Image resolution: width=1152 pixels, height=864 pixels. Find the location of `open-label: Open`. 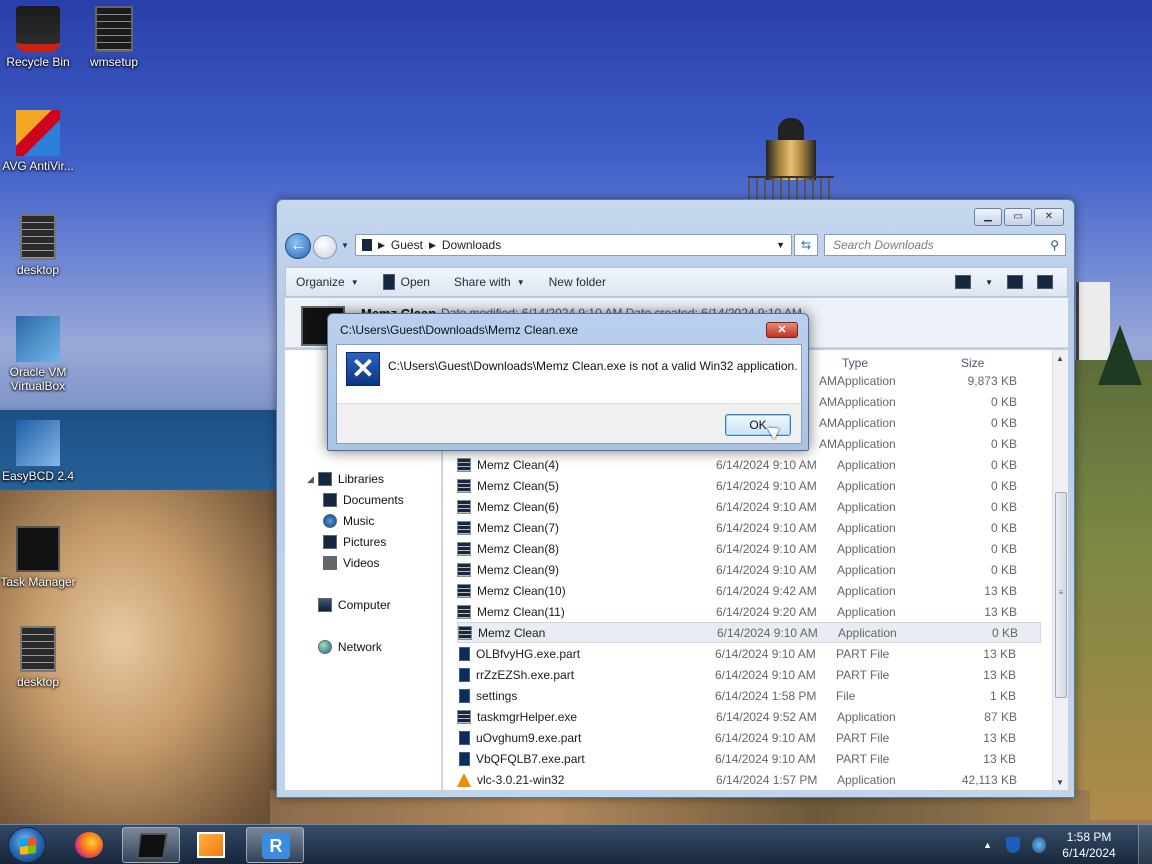

open-label: Open is located at coordinates (415, 282).